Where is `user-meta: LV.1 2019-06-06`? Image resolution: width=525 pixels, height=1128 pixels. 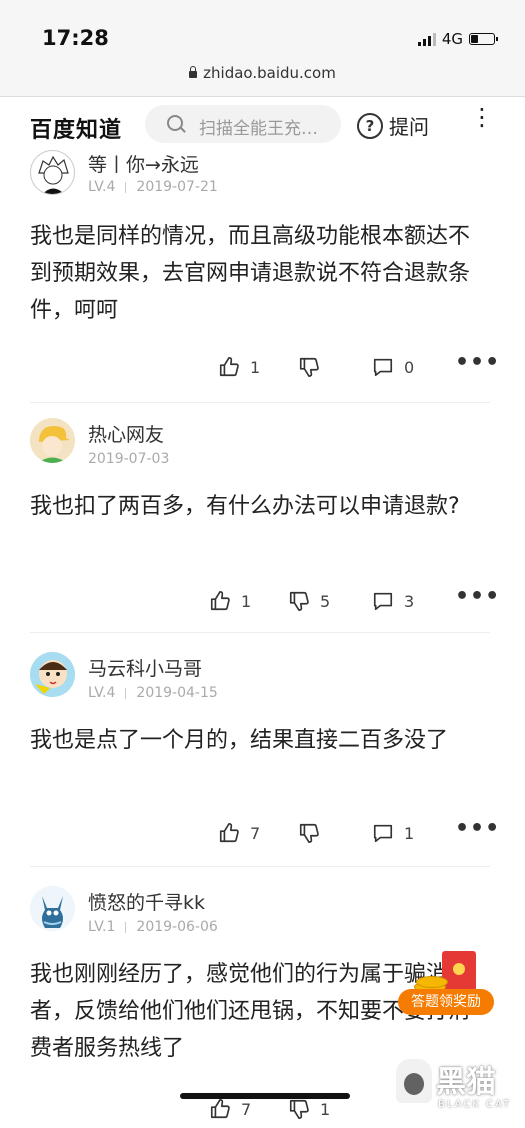
user-meta: LV.1 2019-06-06 is located at coordinates (153, 927).